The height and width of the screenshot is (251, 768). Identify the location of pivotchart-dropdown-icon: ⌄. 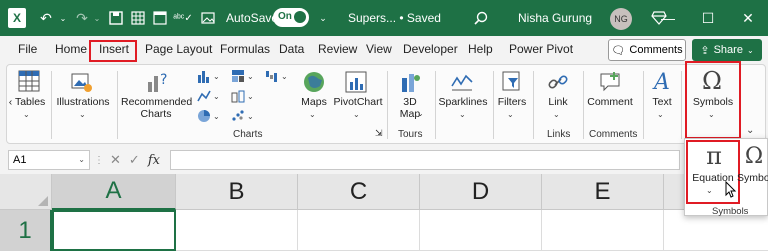
(356, 115).